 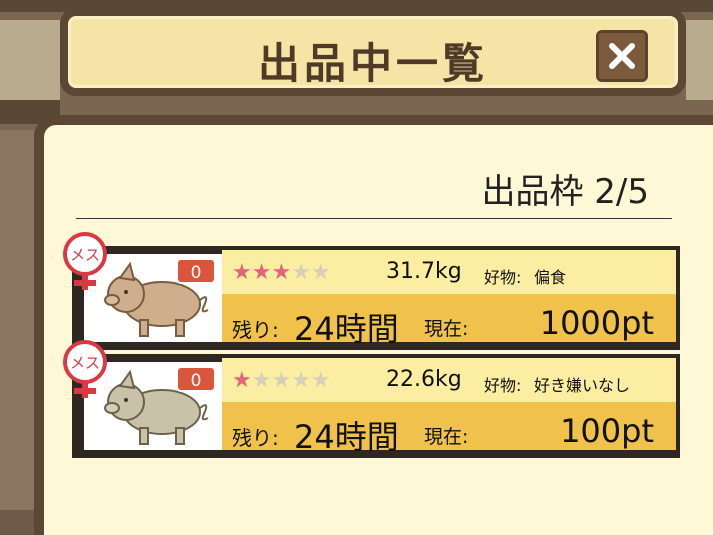 What do you see at coordinates (565, 192) in the screenshot?
I see `listing-slot-count: 出品枠 2/5` at bounding box center [565, 192].